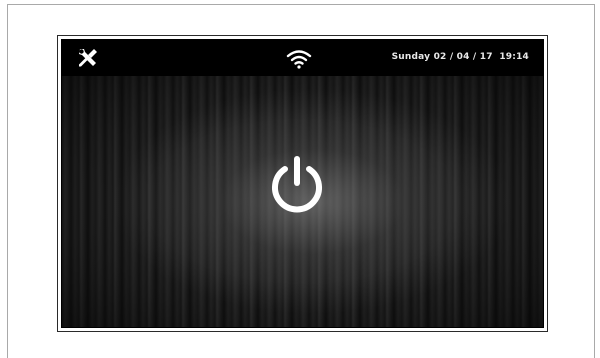 The height and width of the screenshot is (358, 600). What do you see at coordinates (463, 57) in the screenshot?
I see `date-label: 02 / 04 / 17` at bounding box center [463, 57].